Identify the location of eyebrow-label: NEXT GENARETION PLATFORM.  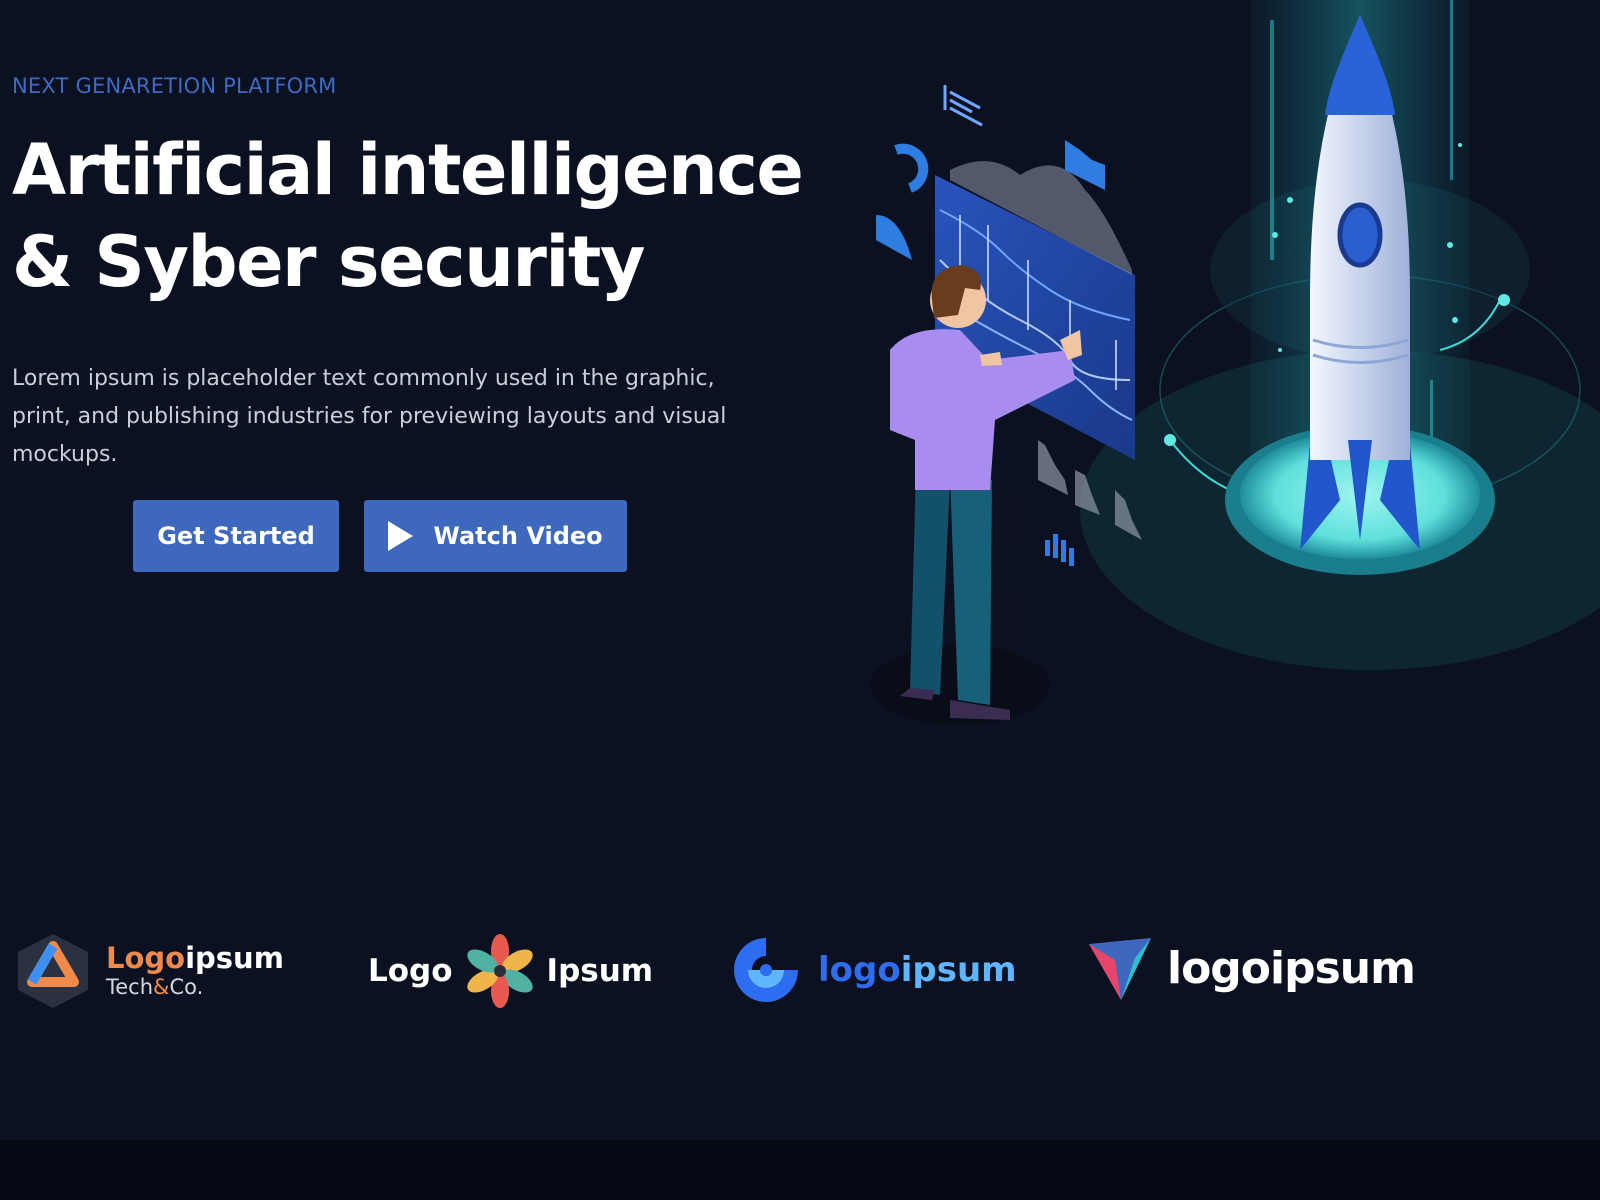
(174, 86).